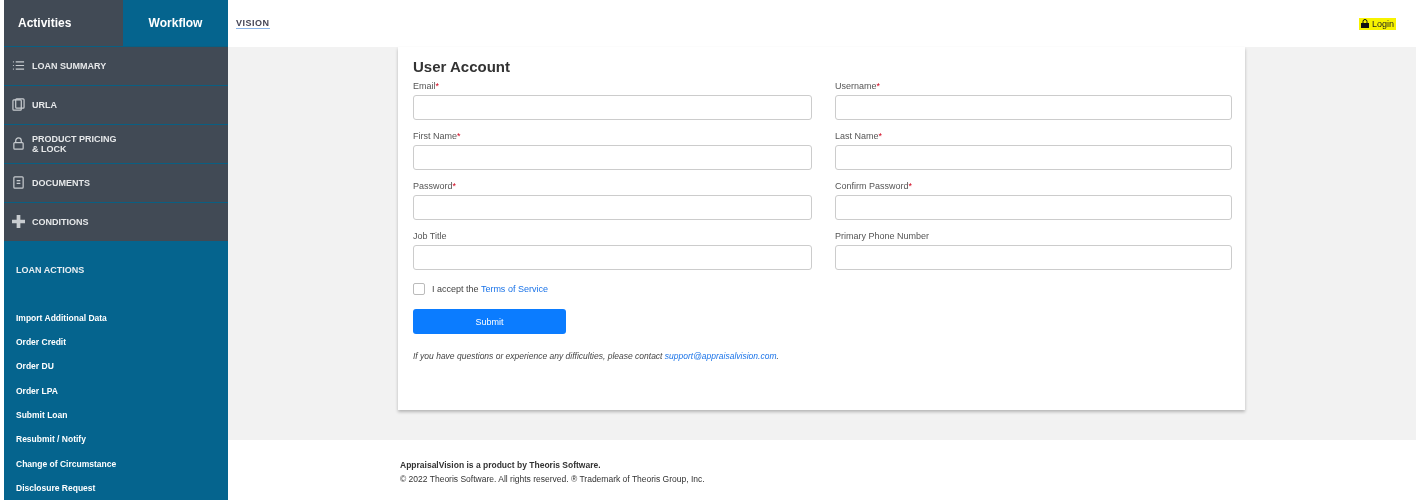 The image size is (1416, 500). I want to click on action-link: Order DU, so click(116, 366).